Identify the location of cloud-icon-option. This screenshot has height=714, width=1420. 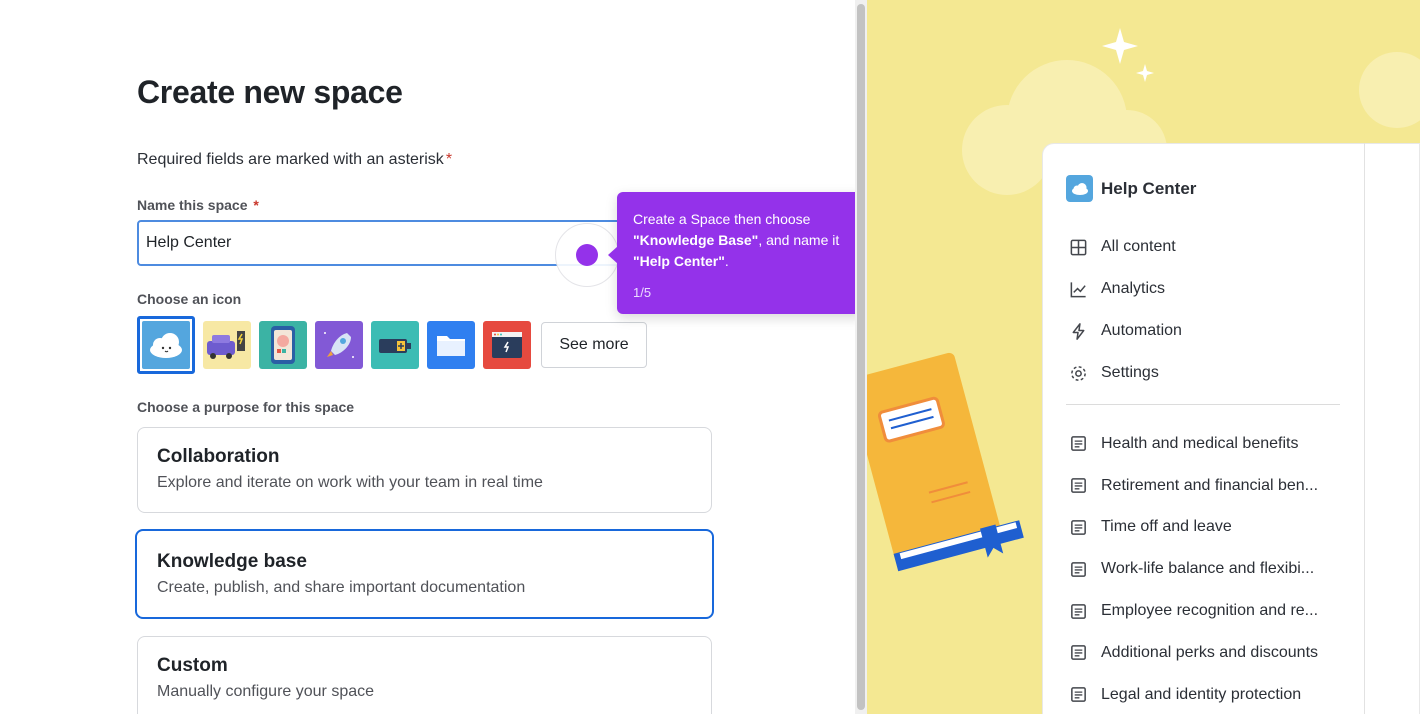
(166, 345).